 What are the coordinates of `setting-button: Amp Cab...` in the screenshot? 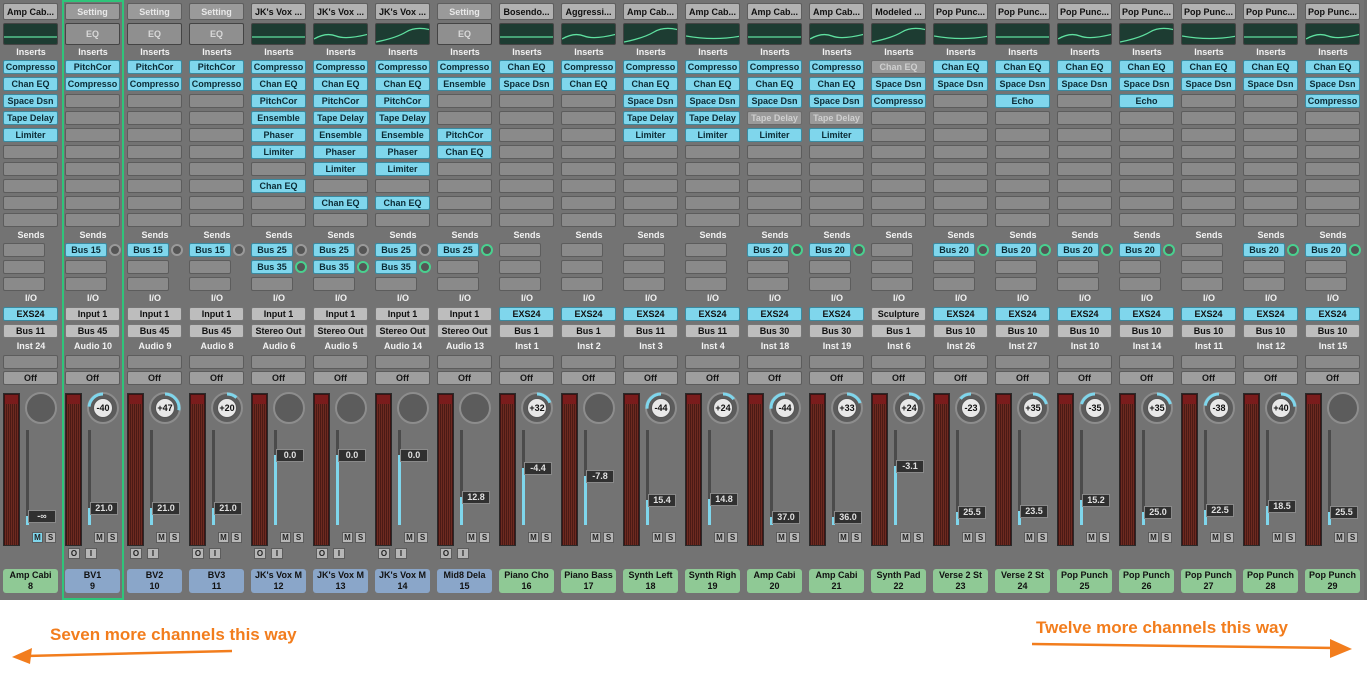 It's located at (650, 11).